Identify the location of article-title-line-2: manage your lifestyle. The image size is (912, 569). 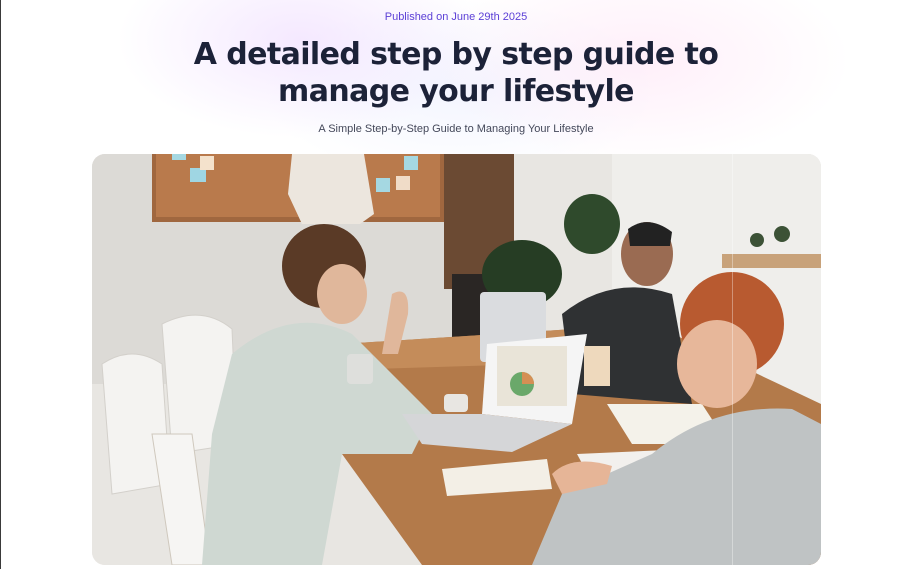
(456, 91).